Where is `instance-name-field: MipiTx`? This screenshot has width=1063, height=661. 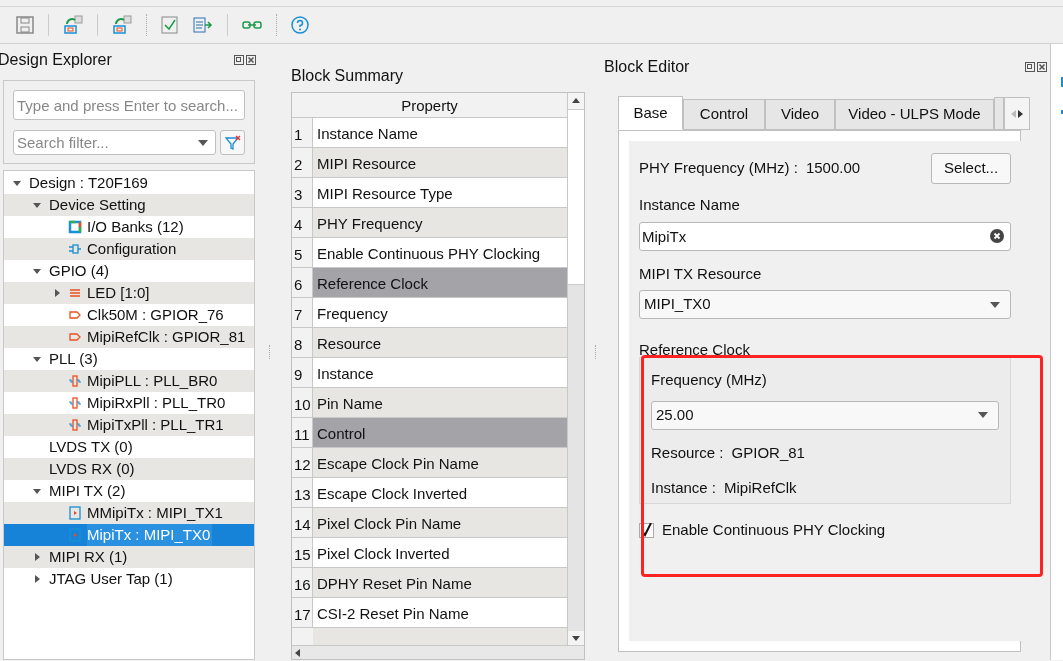
instance-name-field: MipiTx is located at coordinates (825, 236).